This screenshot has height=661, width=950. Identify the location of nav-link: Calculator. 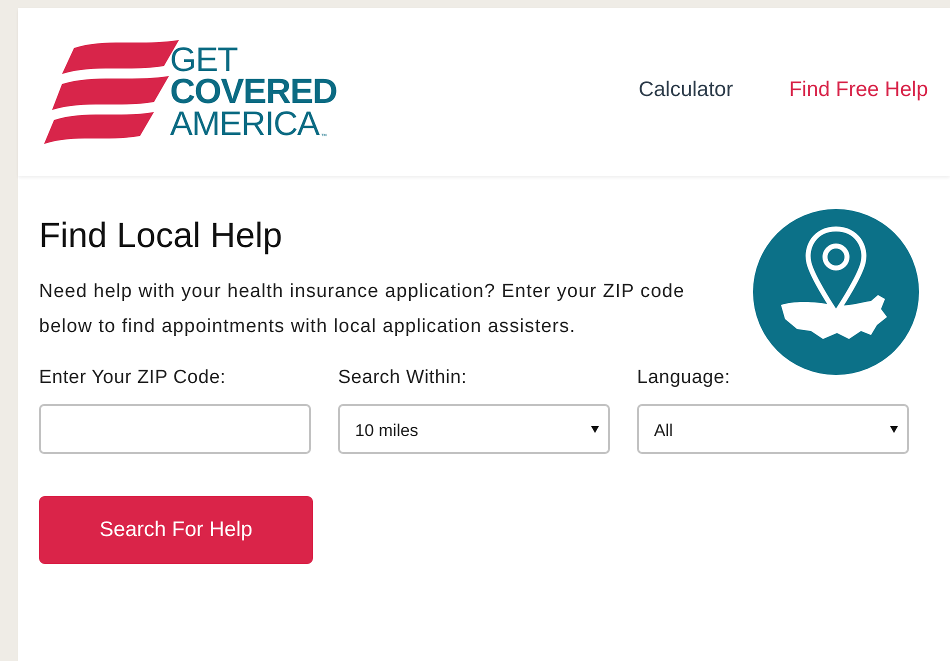
(686, 90).